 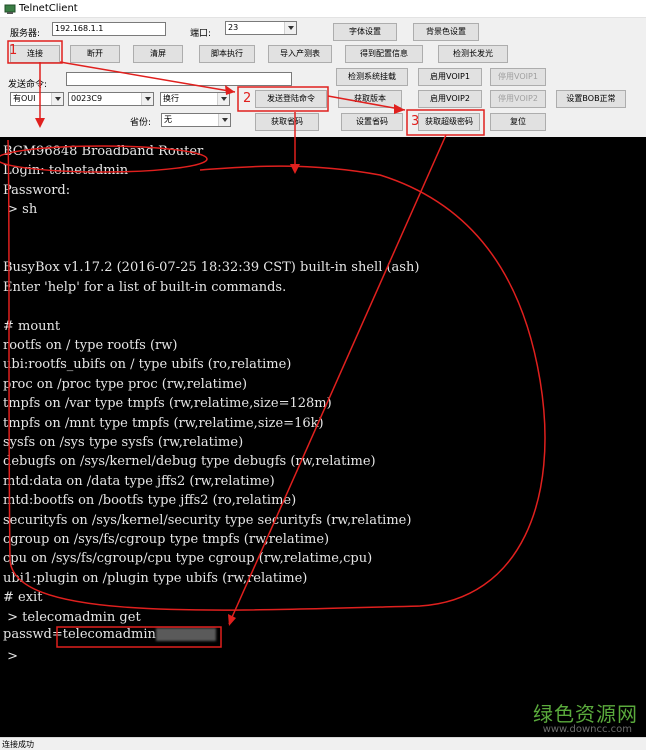 I want to click on connect-button: 连接, so click(x=35, y=54).